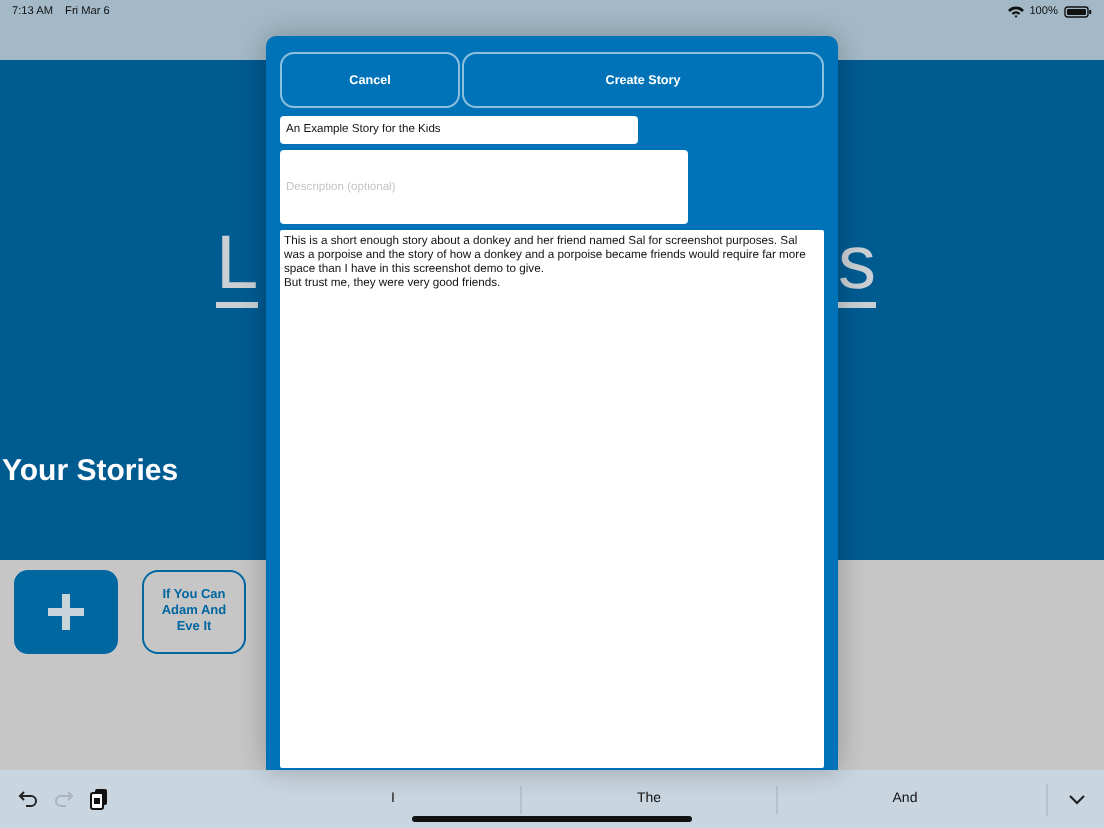 The width and height of the screenshot is (1104, 828). I want to click on chevron-down-icon, so click(1076, 799).